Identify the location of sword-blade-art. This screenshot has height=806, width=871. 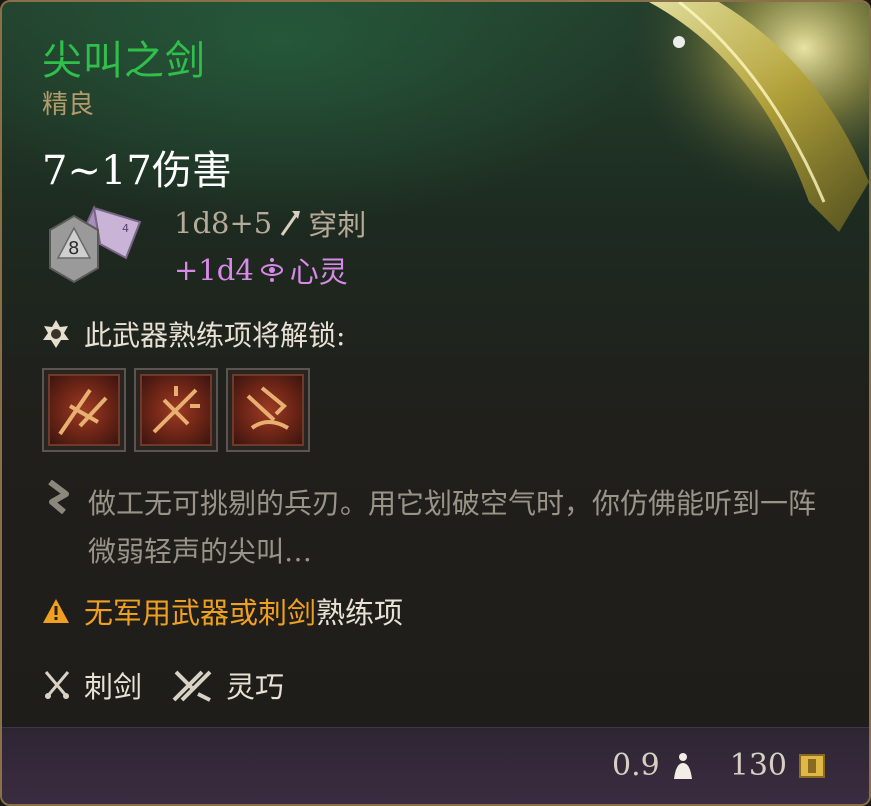
(739, 117).